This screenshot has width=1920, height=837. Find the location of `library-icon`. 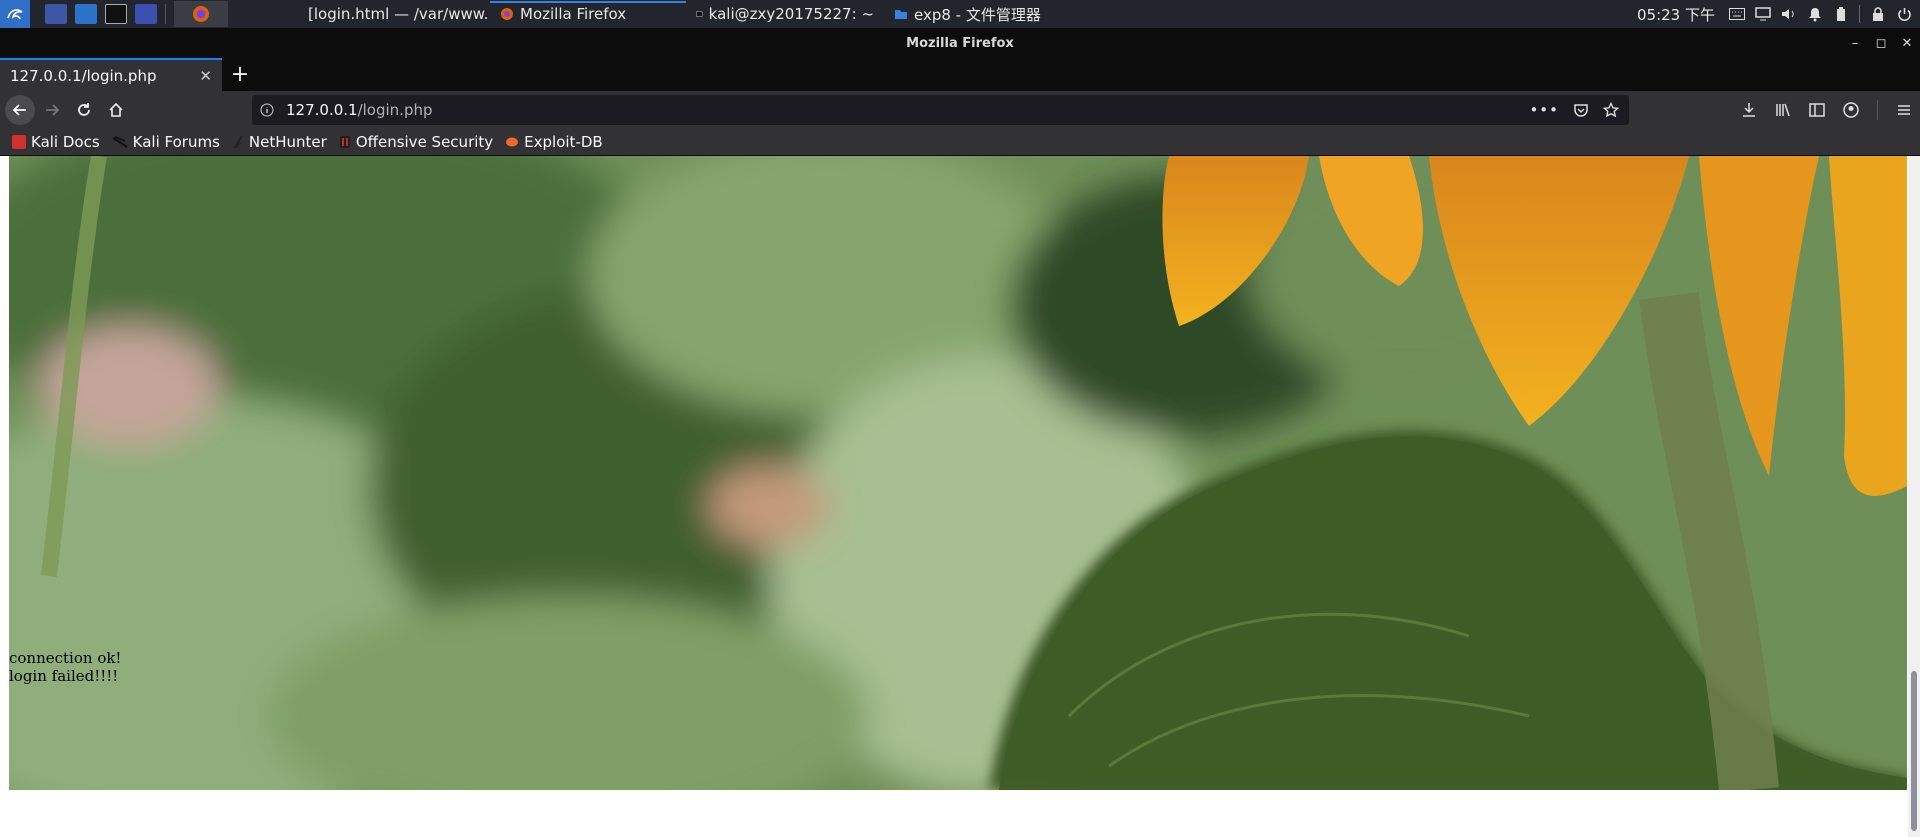

library-icon is located at coordinates (1783, 110).